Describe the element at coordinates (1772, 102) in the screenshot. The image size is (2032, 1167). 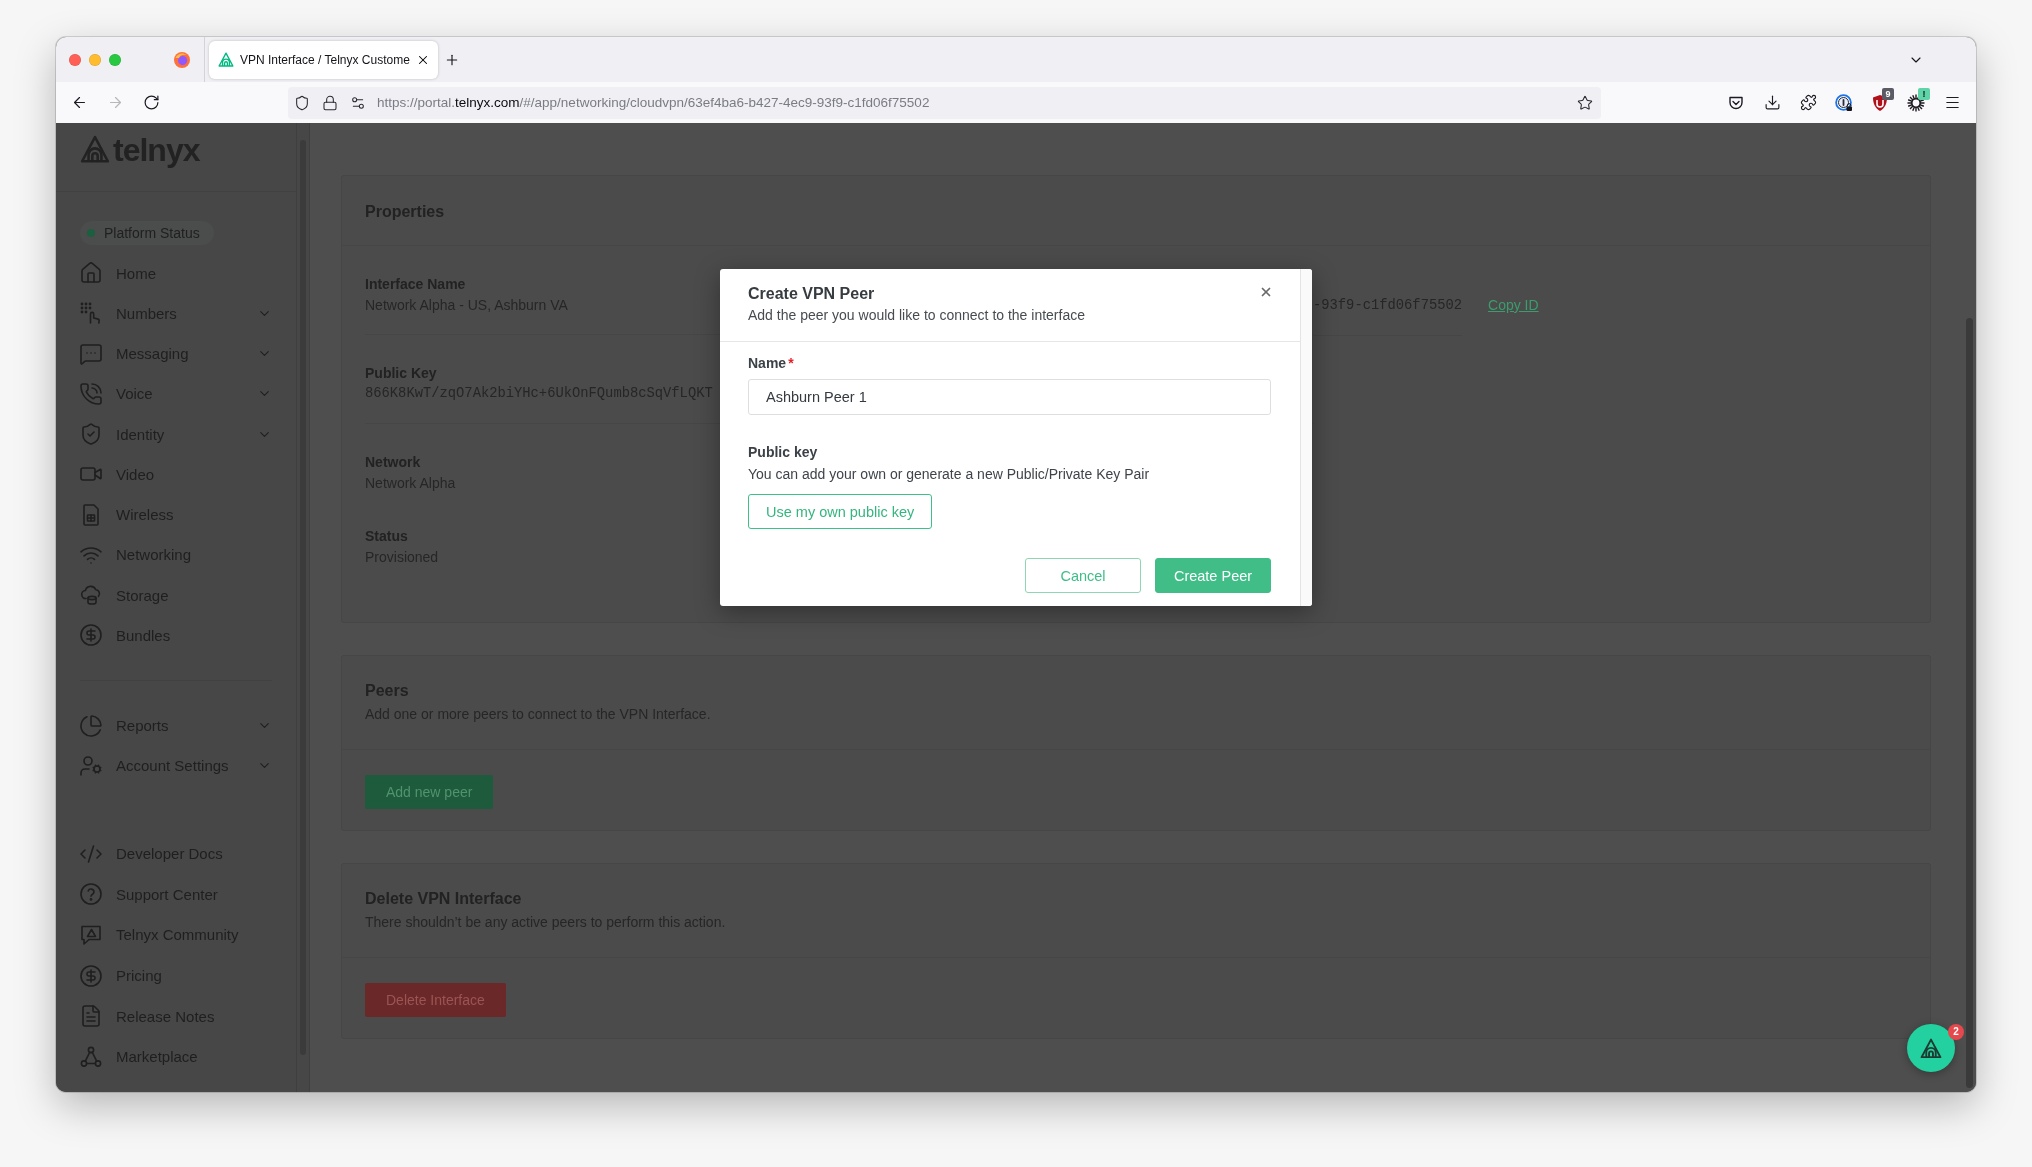
I see `download-icon` at that location.